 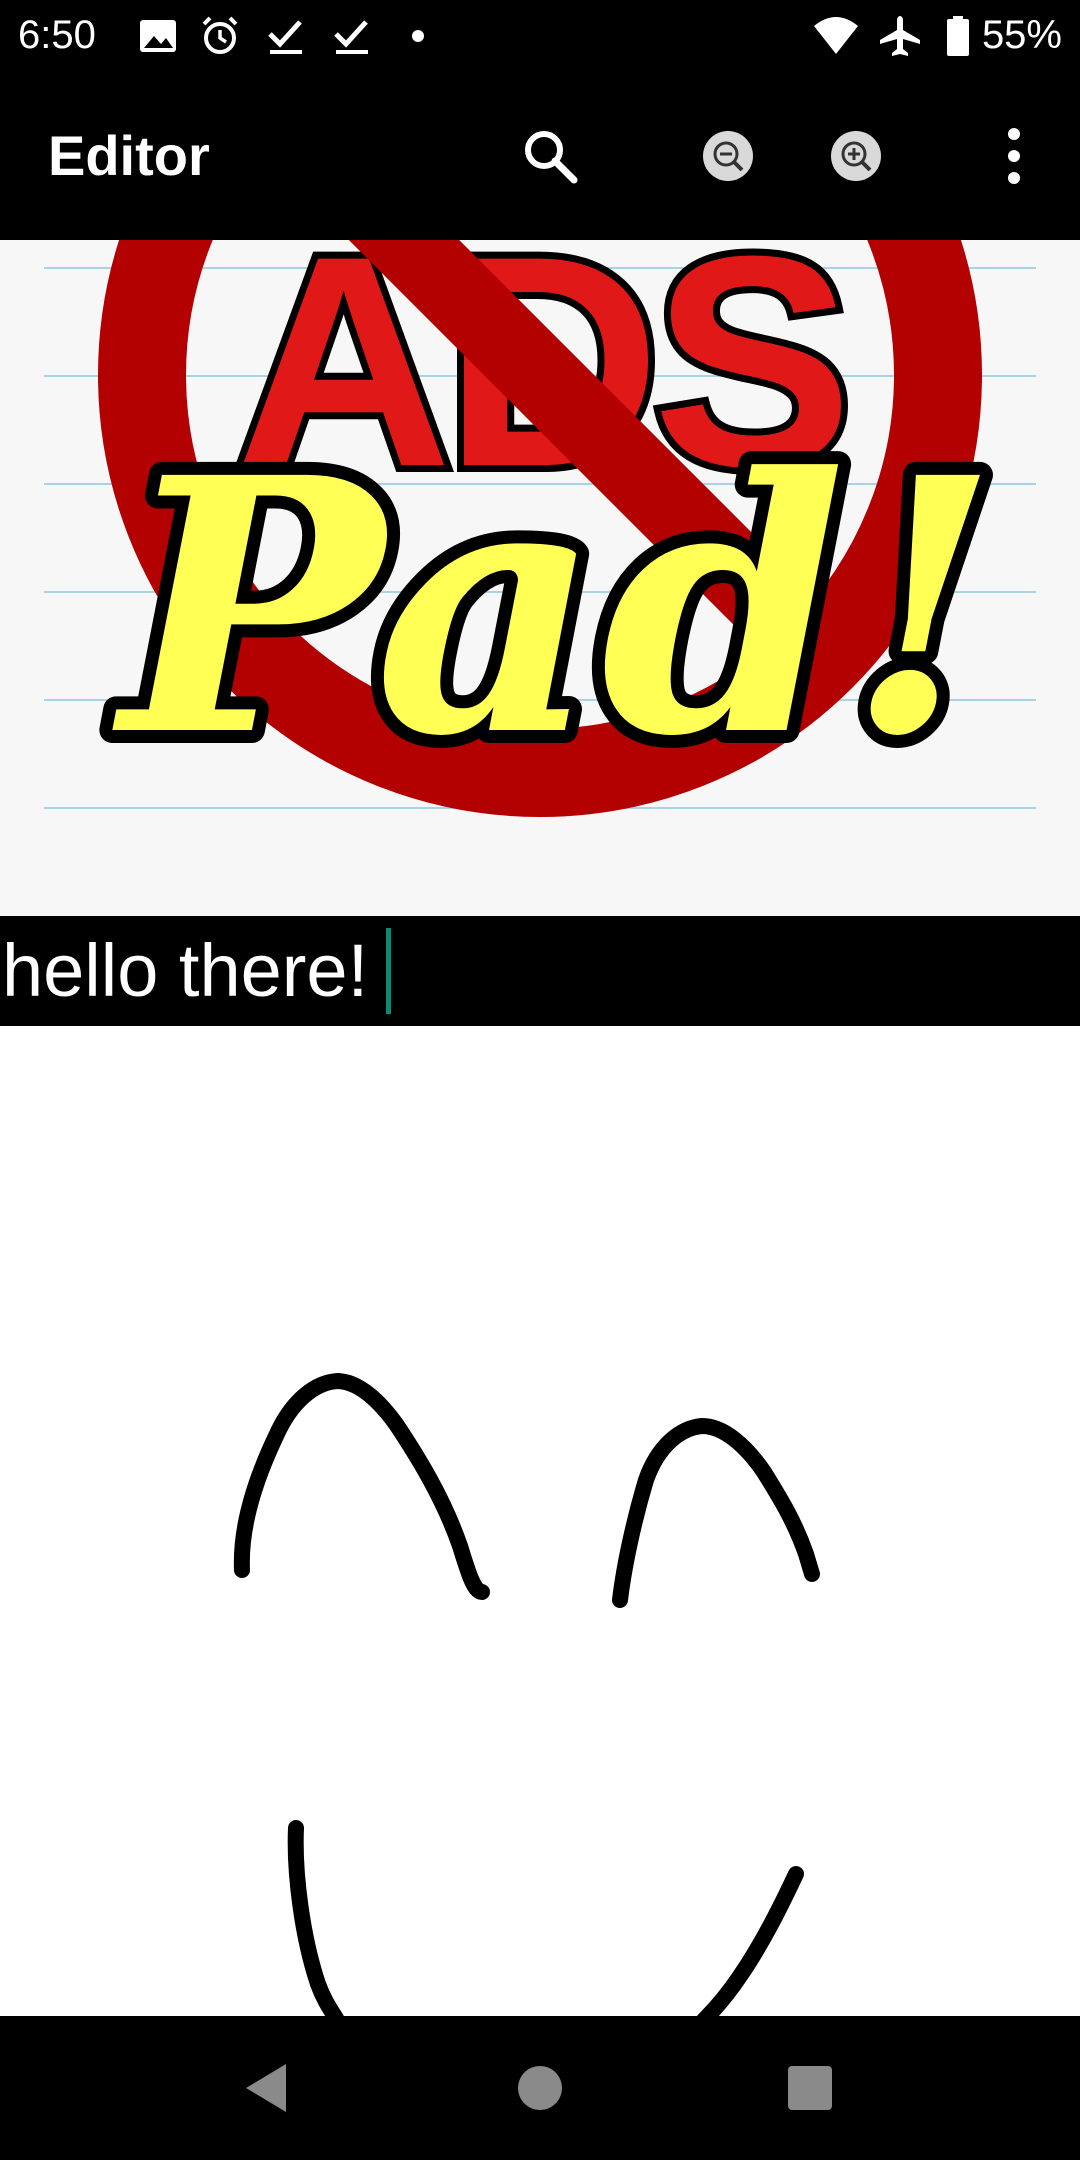 What do you see at coordinates (750, 1941) in the screenshot?
I see `drawn-stroke-mouth-right` at bounding box center [750, 1941].